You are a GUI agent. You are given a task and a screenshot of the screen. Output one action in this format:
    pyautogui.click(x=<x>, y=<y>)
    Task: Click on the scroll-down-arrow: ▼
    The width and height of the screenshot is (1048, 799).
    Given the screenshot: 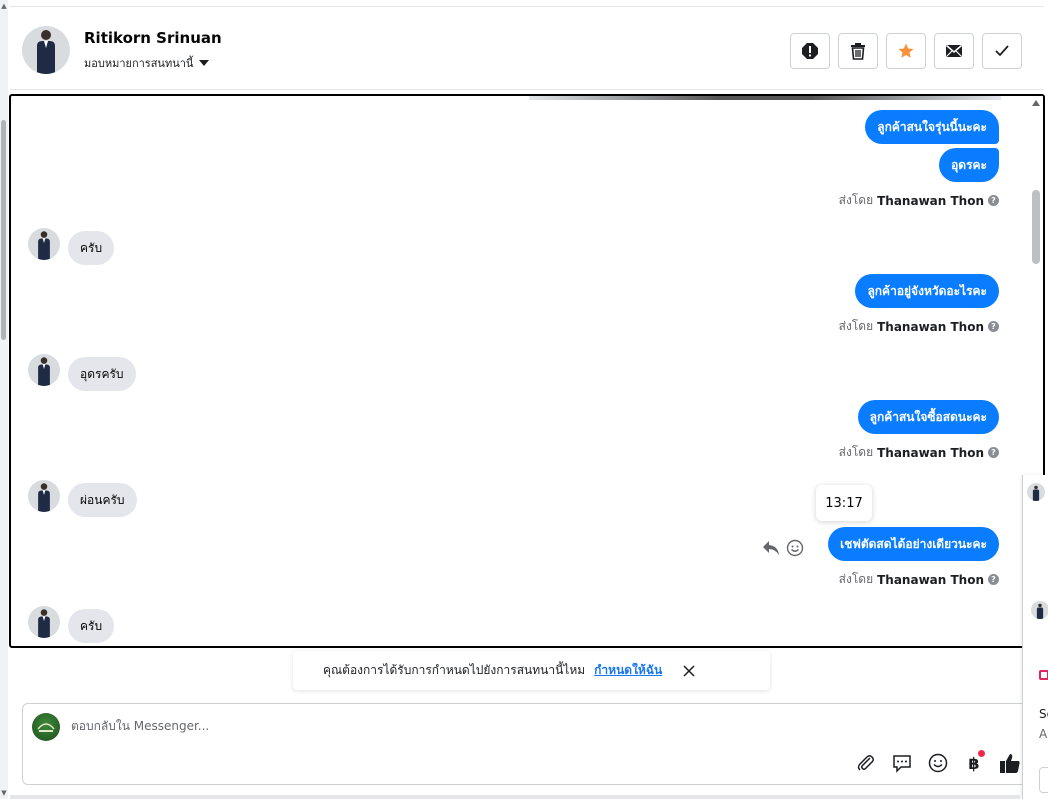 What is the action you would take?
    pyautogui.click(x=4, y=793)
    